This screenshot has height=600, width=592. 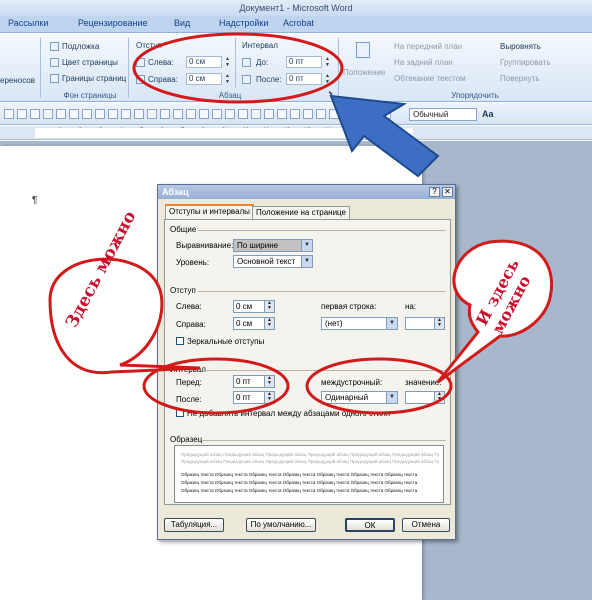 I want to click on spacing-after-spinner: ▲ ▼, so click(x=327, y=79).